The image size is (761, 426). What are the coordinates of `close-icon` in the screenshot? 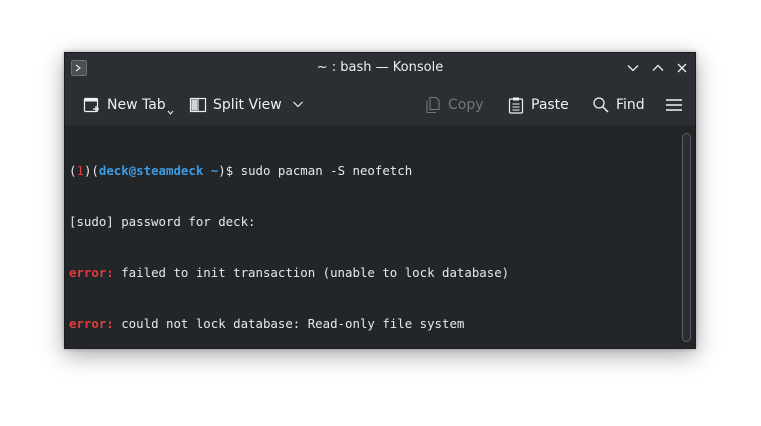 It's located at (682, 68).